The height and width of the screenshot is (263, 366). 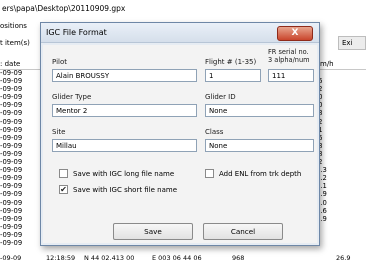 What do you see at coordinates (259, 145) in the screenshot?
I see `class-input: None` at bounding box center [259, 145].